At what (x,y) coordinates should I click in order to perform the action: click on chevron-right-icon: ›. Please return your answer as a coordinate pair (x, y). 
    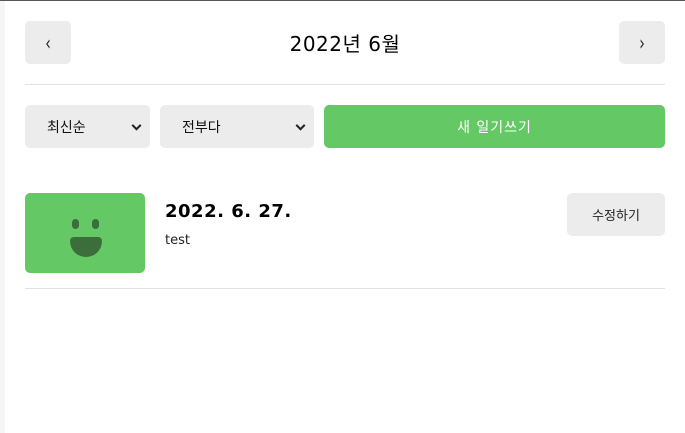
    Looking at the image, I should click on (642, 42).